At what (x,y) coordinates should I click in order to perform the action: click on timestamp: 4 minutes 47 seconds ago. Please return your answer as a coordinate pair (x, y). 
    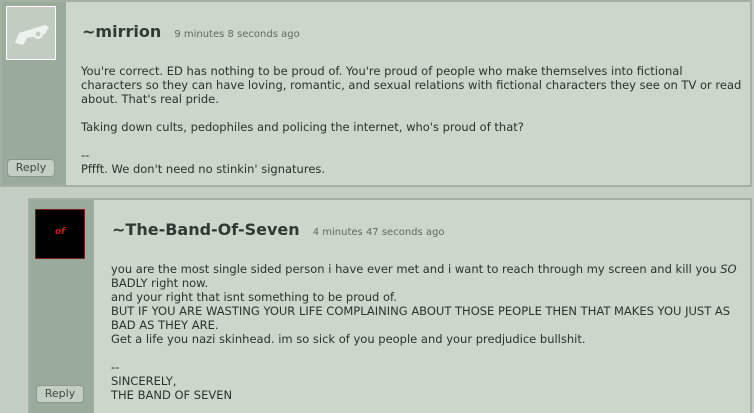
    Looking at the image, I should click on (378, 232).